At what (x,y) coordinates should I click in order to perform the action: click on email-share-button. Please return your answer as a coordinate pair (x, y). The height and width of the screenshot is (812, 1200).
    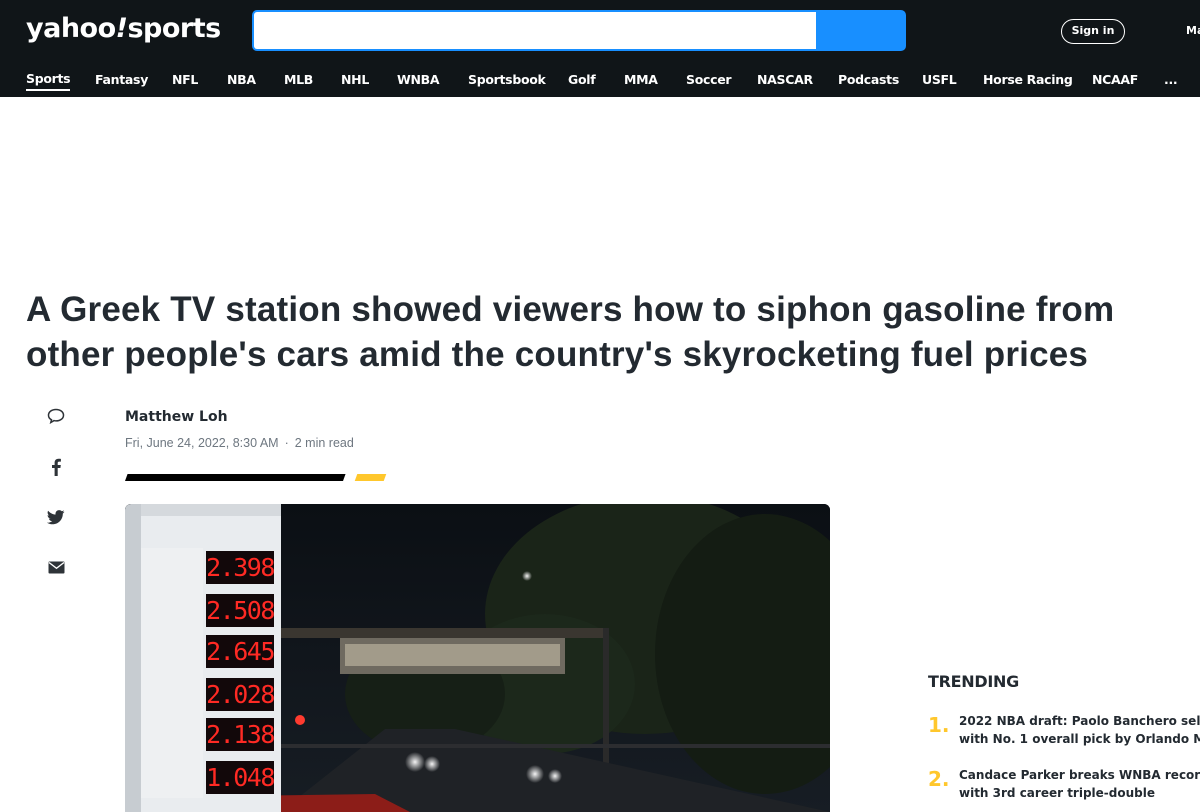
    Looking at the image, I should click on (56, 567).